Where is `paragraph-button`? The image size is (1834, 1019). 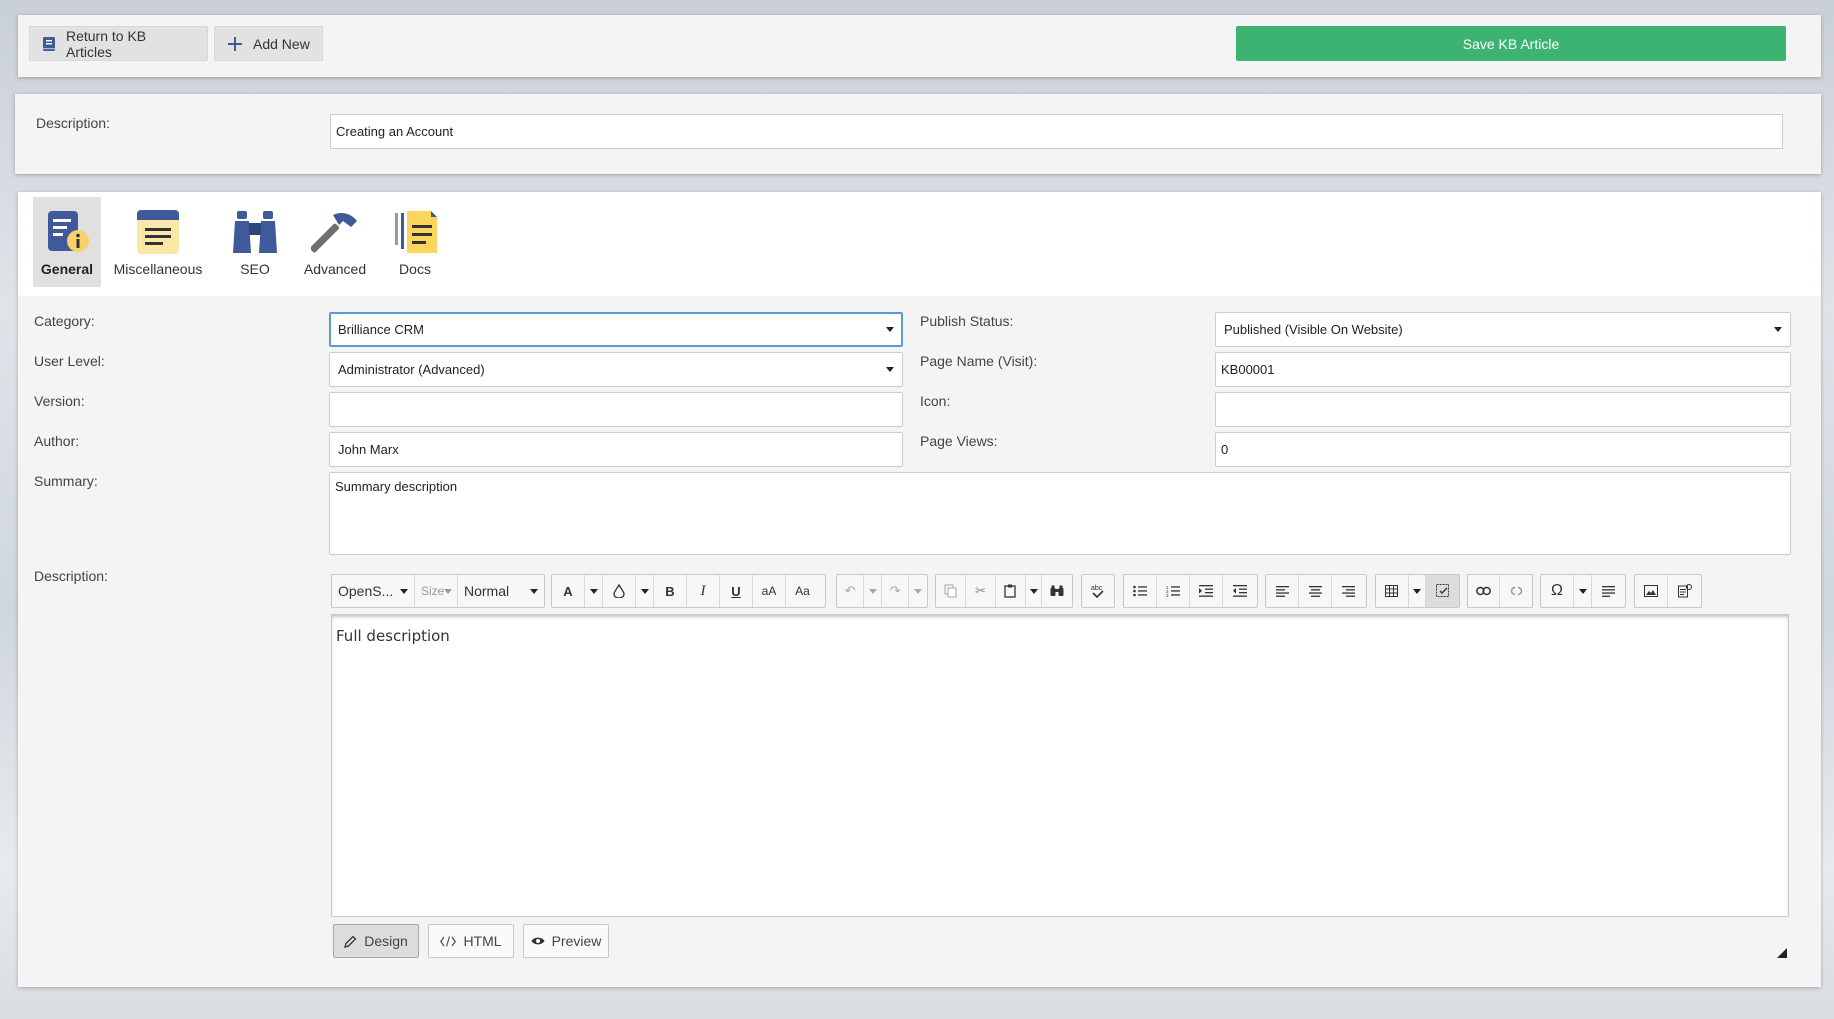
paragraph-button is located at coordinates (1608, 591).